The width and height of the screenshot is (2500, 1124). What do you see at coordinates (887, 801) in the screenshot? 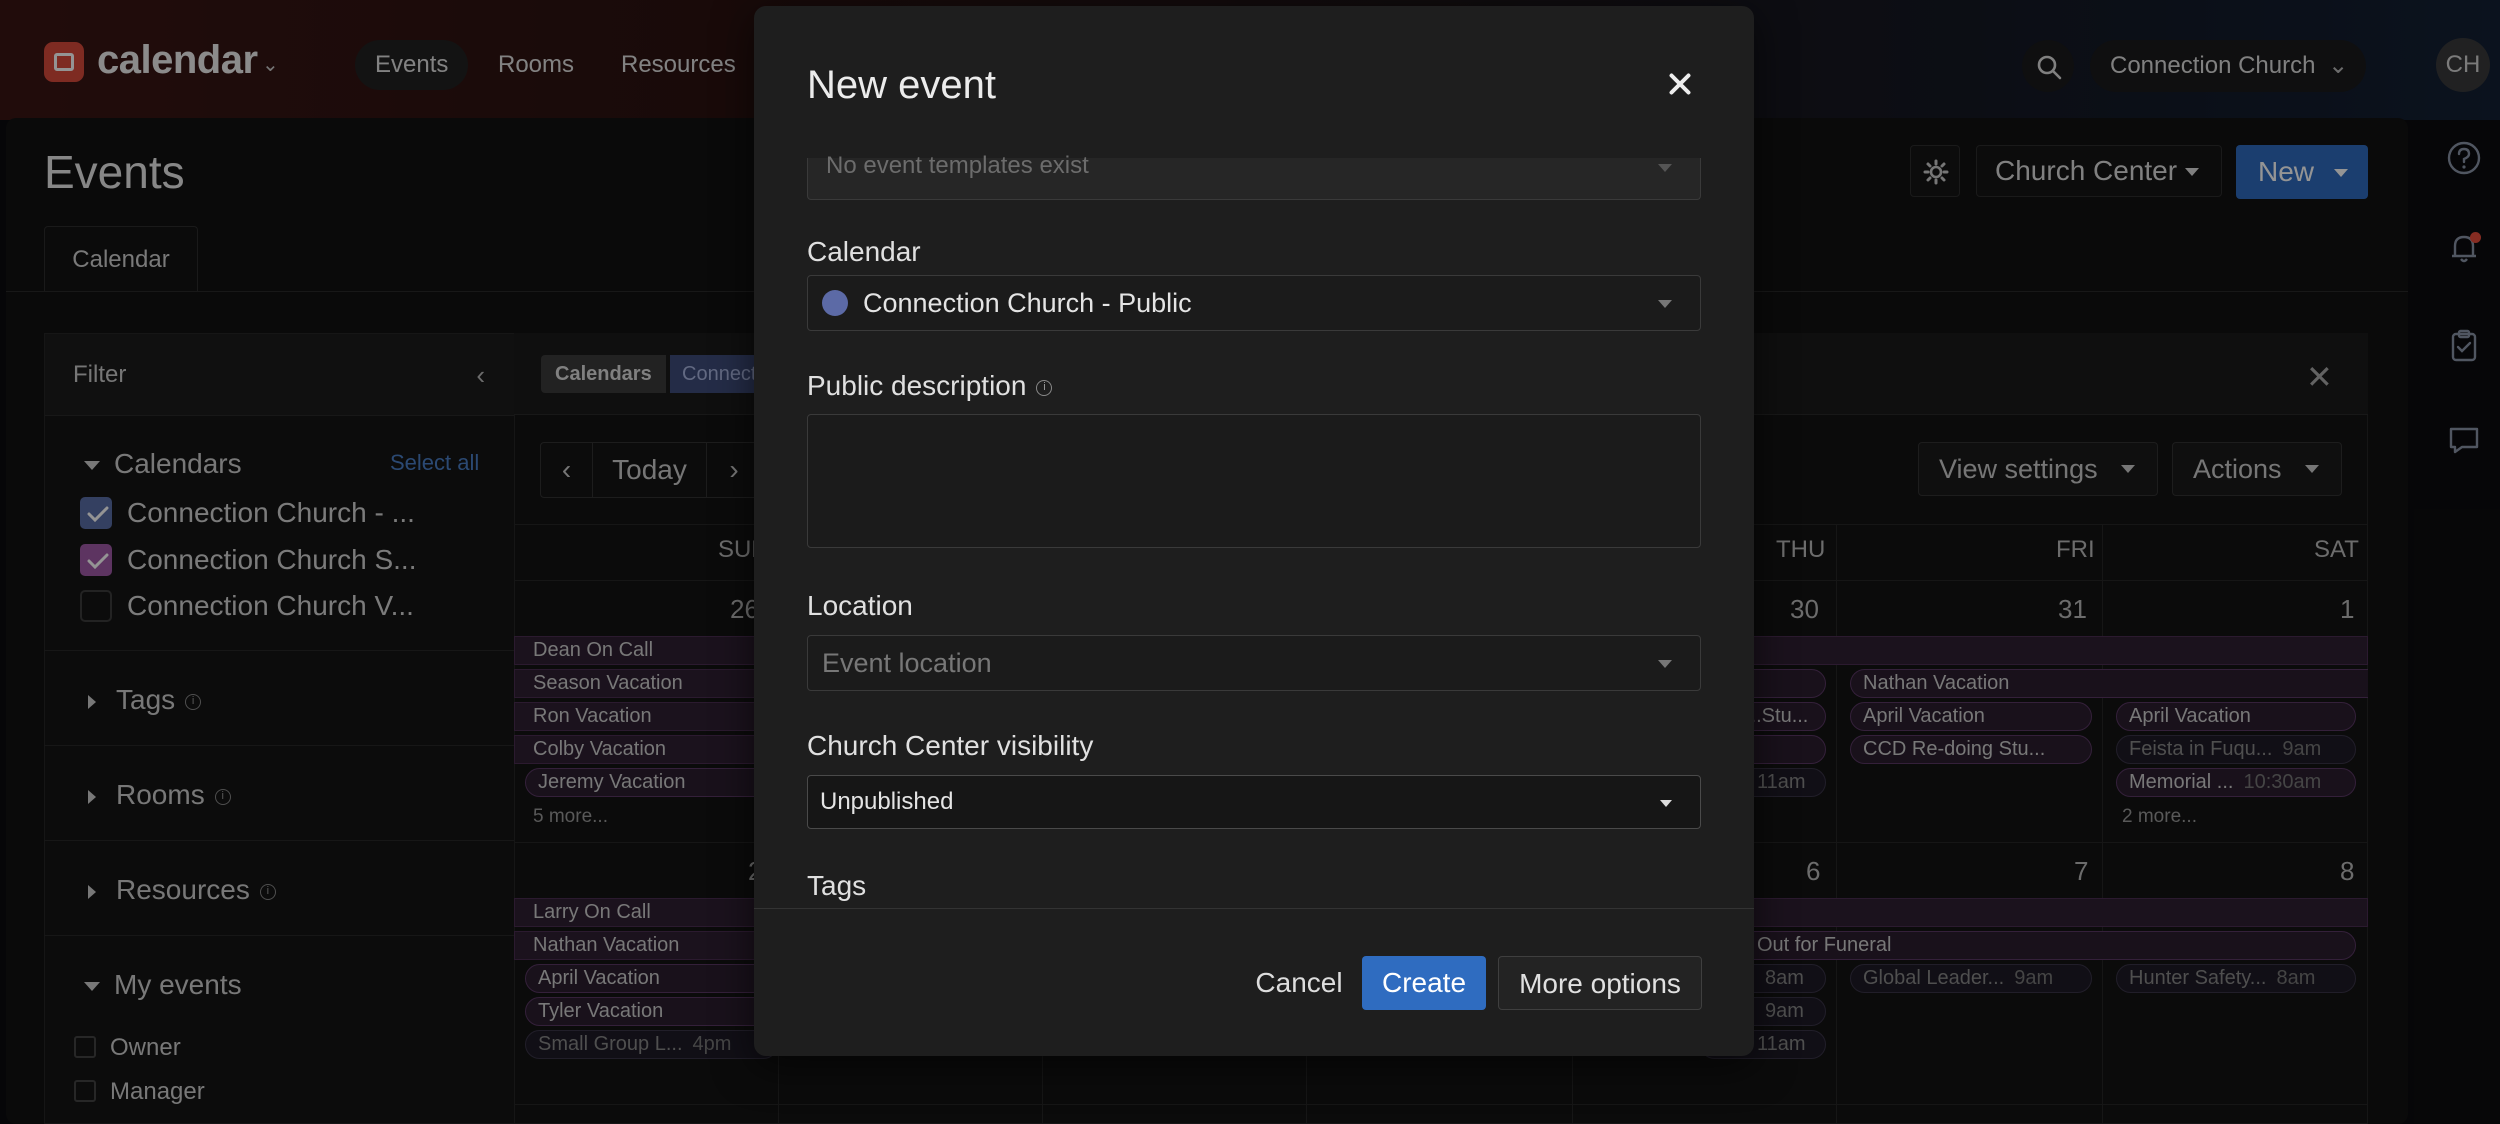
I see `visibility-value: Unpublished` at bounding box center [887, 801].